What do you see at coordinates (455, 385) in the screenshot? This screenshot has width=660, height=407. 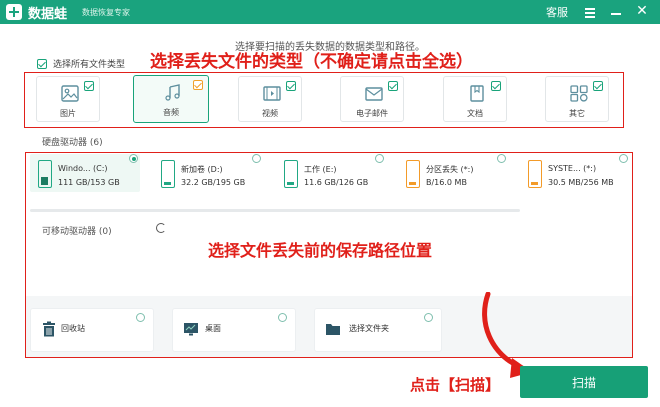 I see `annotation-click-scan: 点击【扫描】` at bounding box center [455, 385].